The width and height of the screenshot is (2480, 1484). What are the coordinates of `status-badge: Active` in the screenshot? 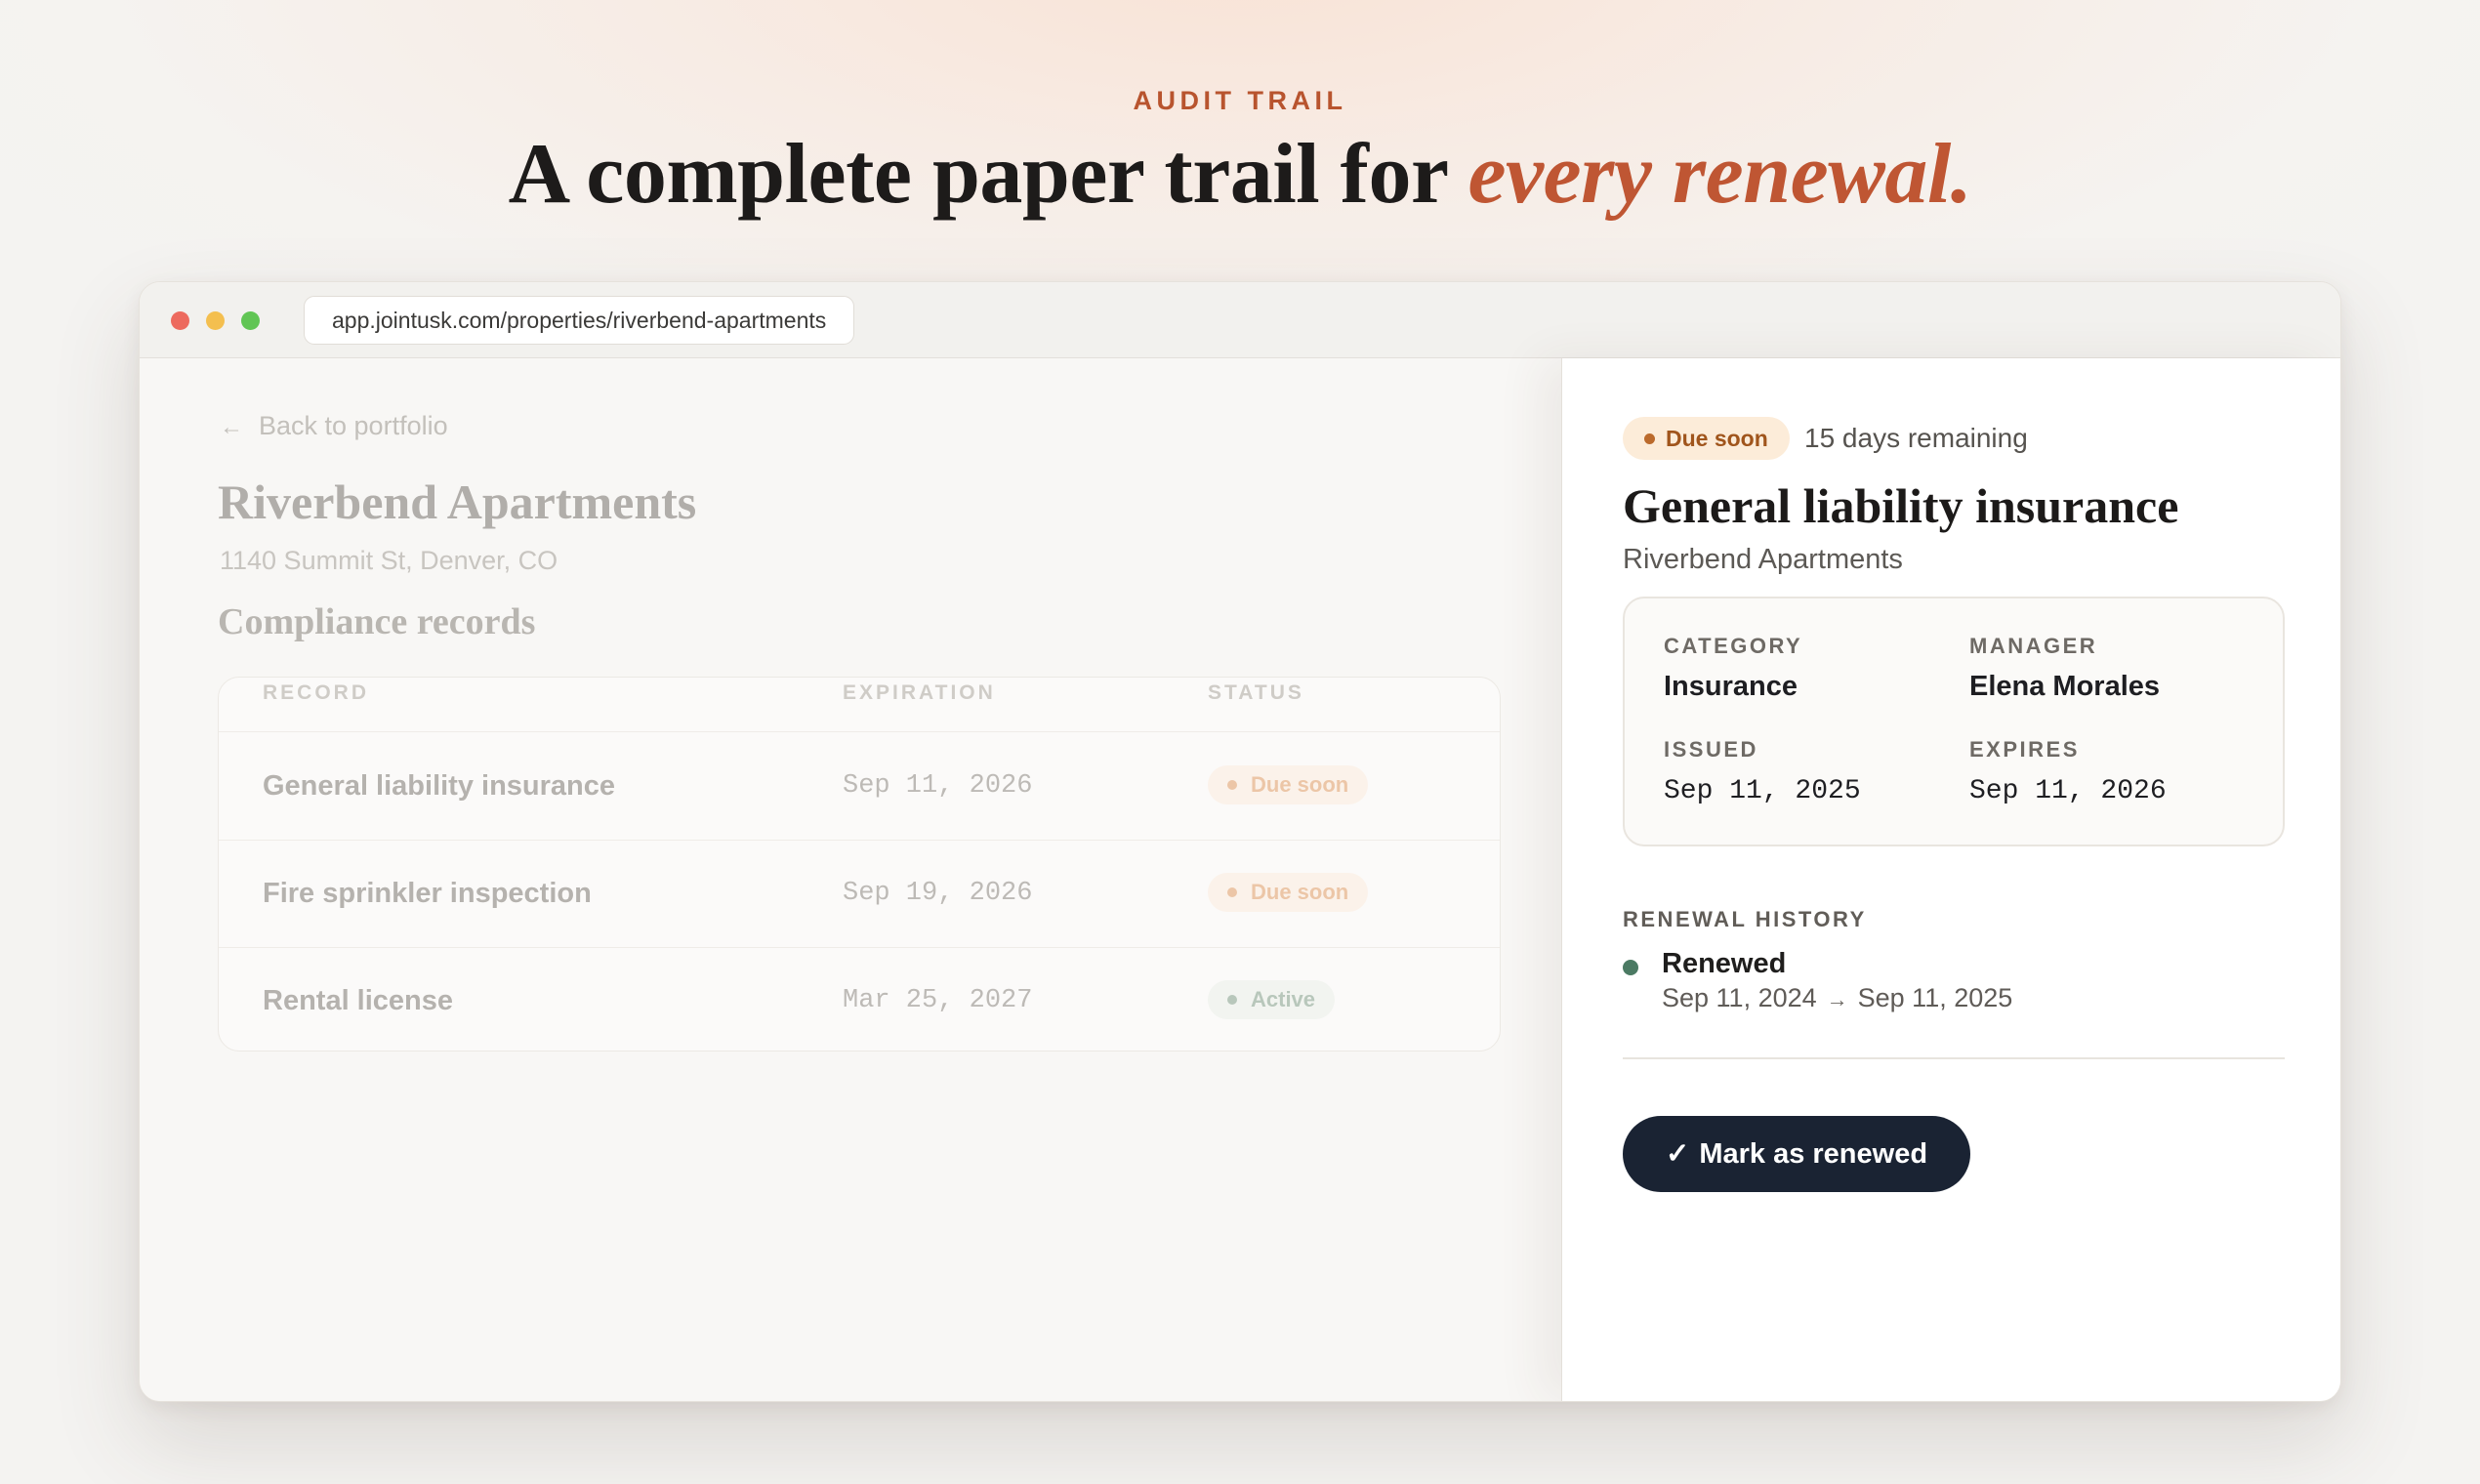 It's located at (1272, 1000).